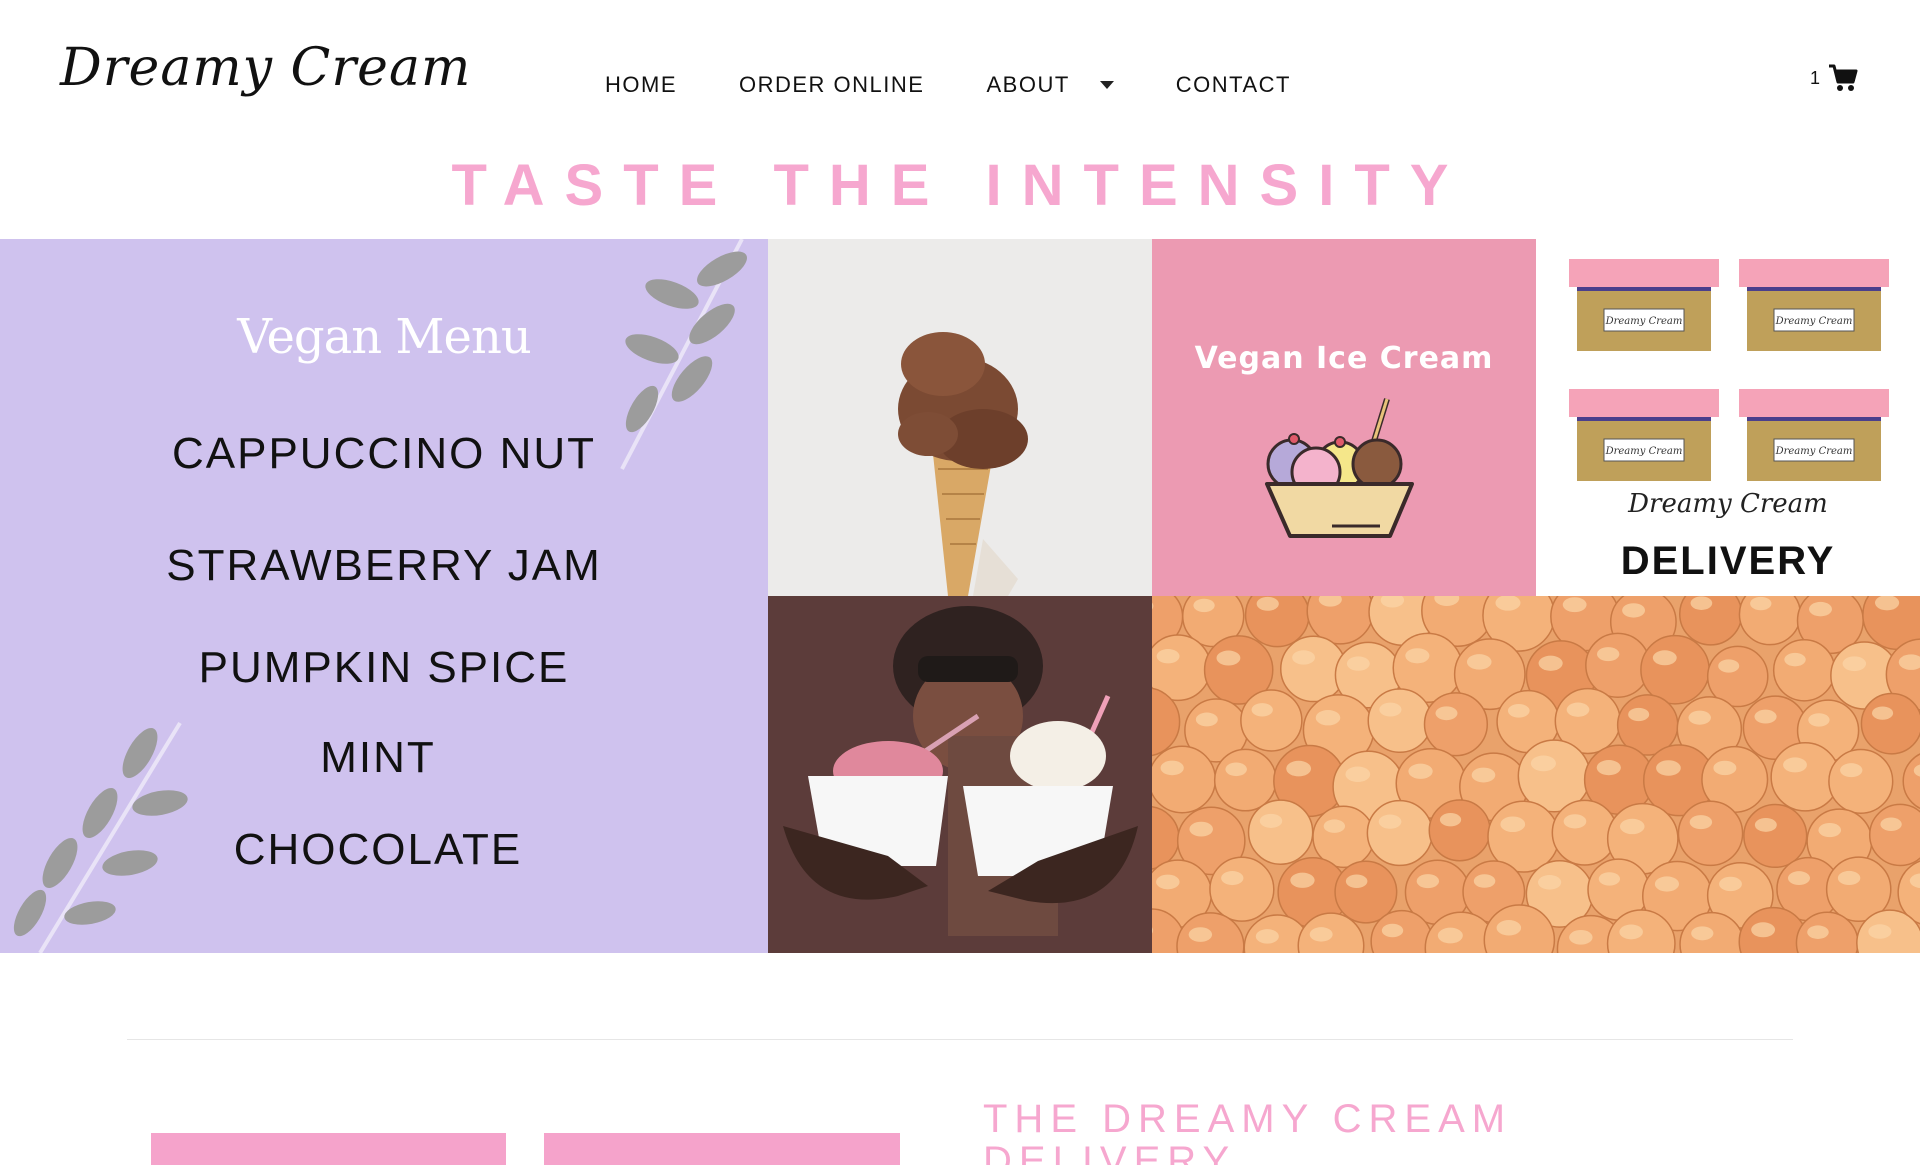 This screenshot has height=1165, width=1920. Describe the element at coordinates (1106, 85) in the screenshot. I see `chevron-down-icon` at that location.